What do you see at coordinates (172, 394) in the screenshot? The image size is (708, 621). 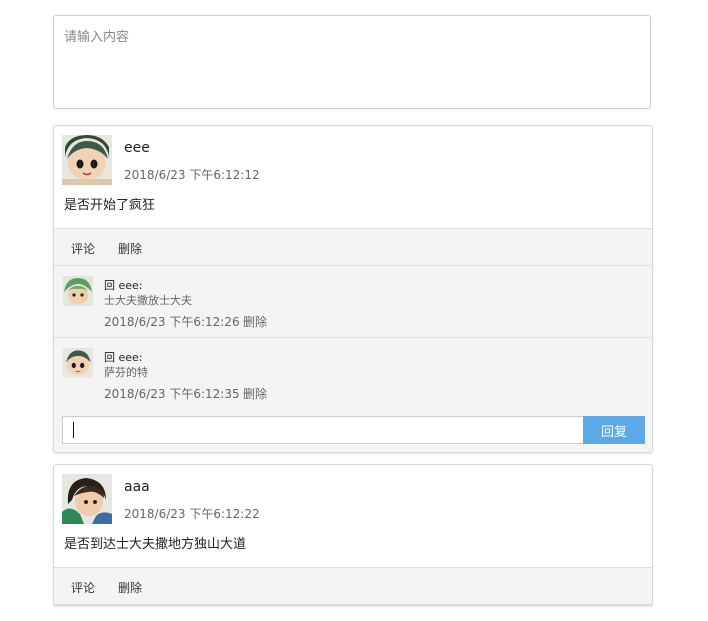 I see `reply-time: 2018/6/23 下午6:12:35` at bounding box center [172, 394].